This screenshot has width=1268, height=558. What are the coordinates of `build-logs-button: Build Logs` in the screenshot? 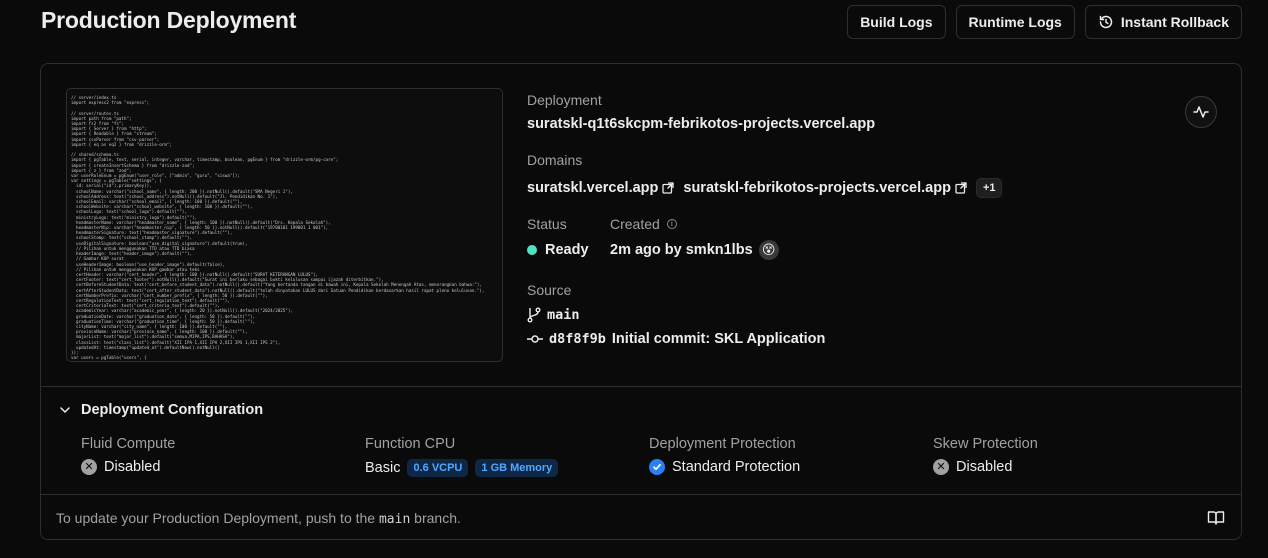 It's located at (896, 22).